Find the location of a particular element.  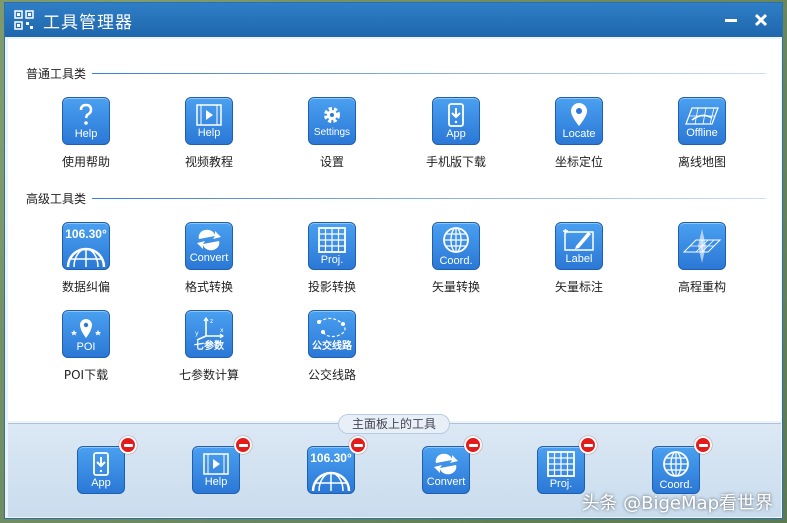

poi-tile: POI is located at coordinates (86, 334).